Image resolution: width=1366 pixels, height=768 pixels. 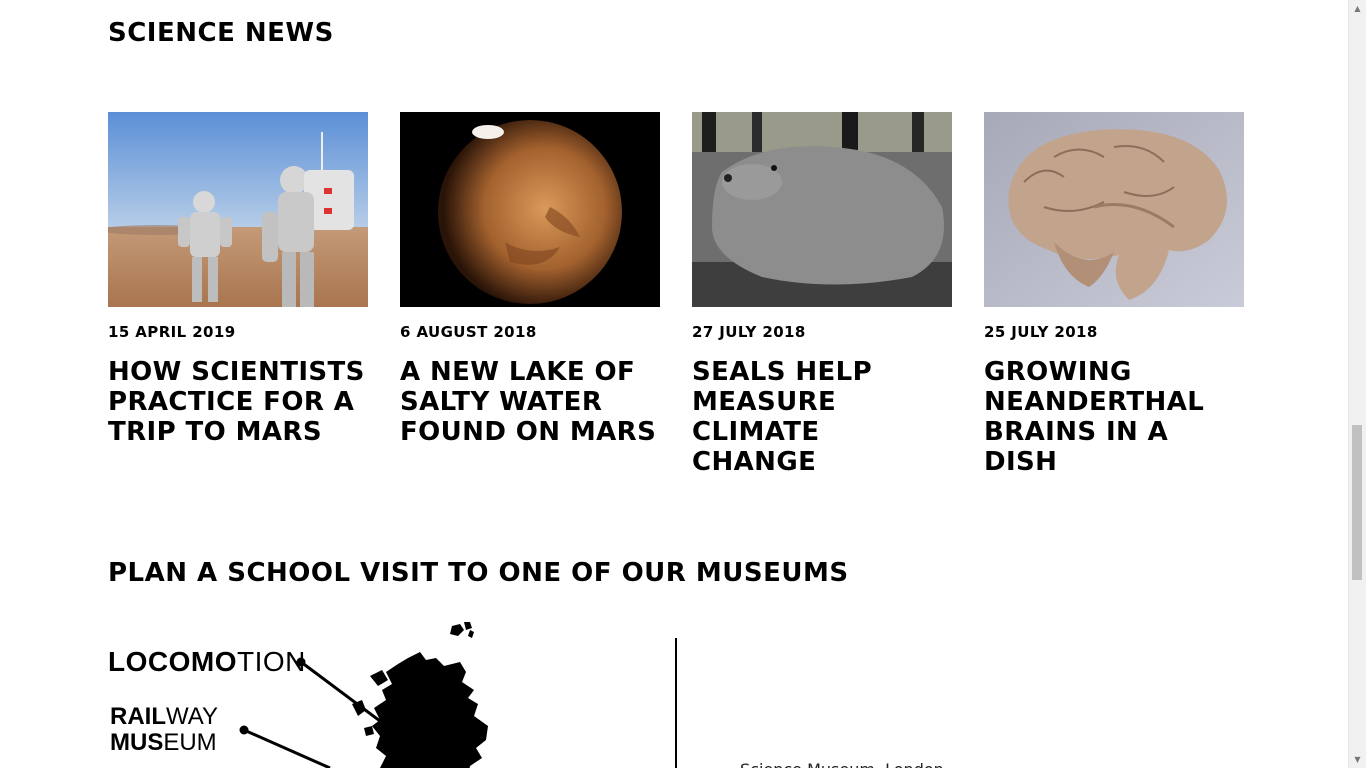 I want to click on news-date: 15 APRIL 2019, so click(x=172, y=332).